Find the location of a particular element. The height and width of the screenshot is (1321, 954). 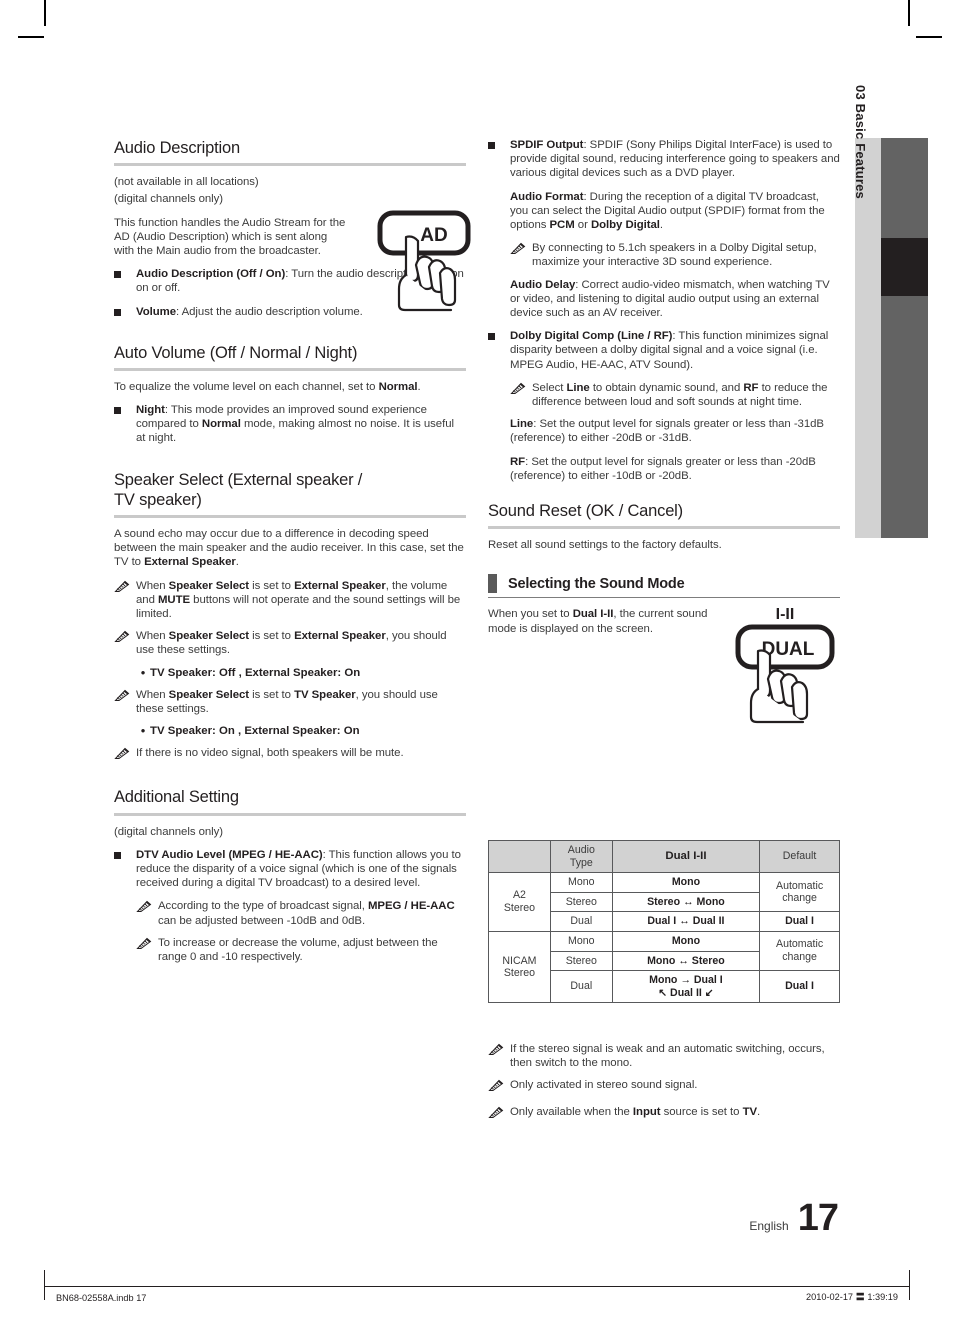

heading-line-1: Speaker Select (External speaker / is located at coordinates (238, 479).